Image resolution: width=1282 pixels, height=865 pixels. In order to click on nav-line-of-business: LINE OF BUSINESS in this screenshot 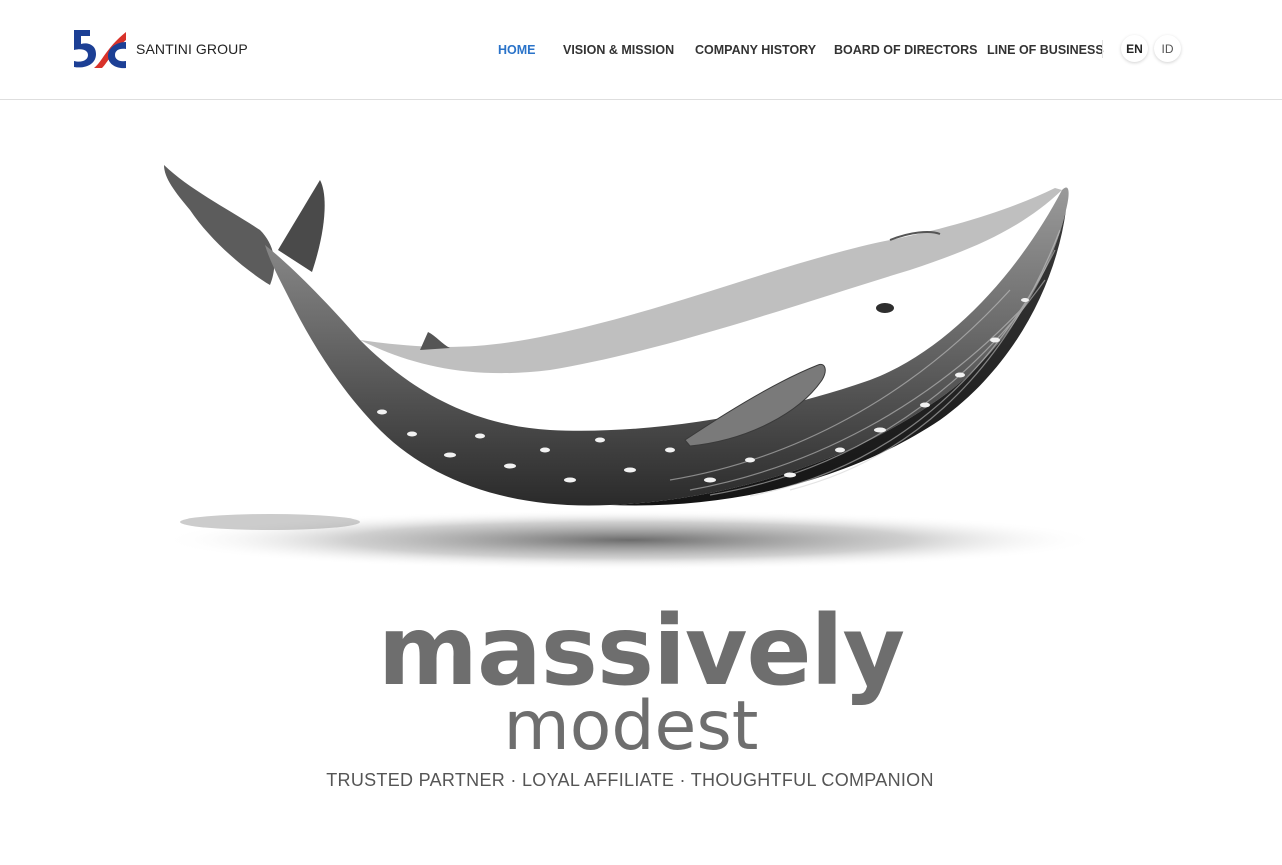, I will do `click(1045, 50)`.